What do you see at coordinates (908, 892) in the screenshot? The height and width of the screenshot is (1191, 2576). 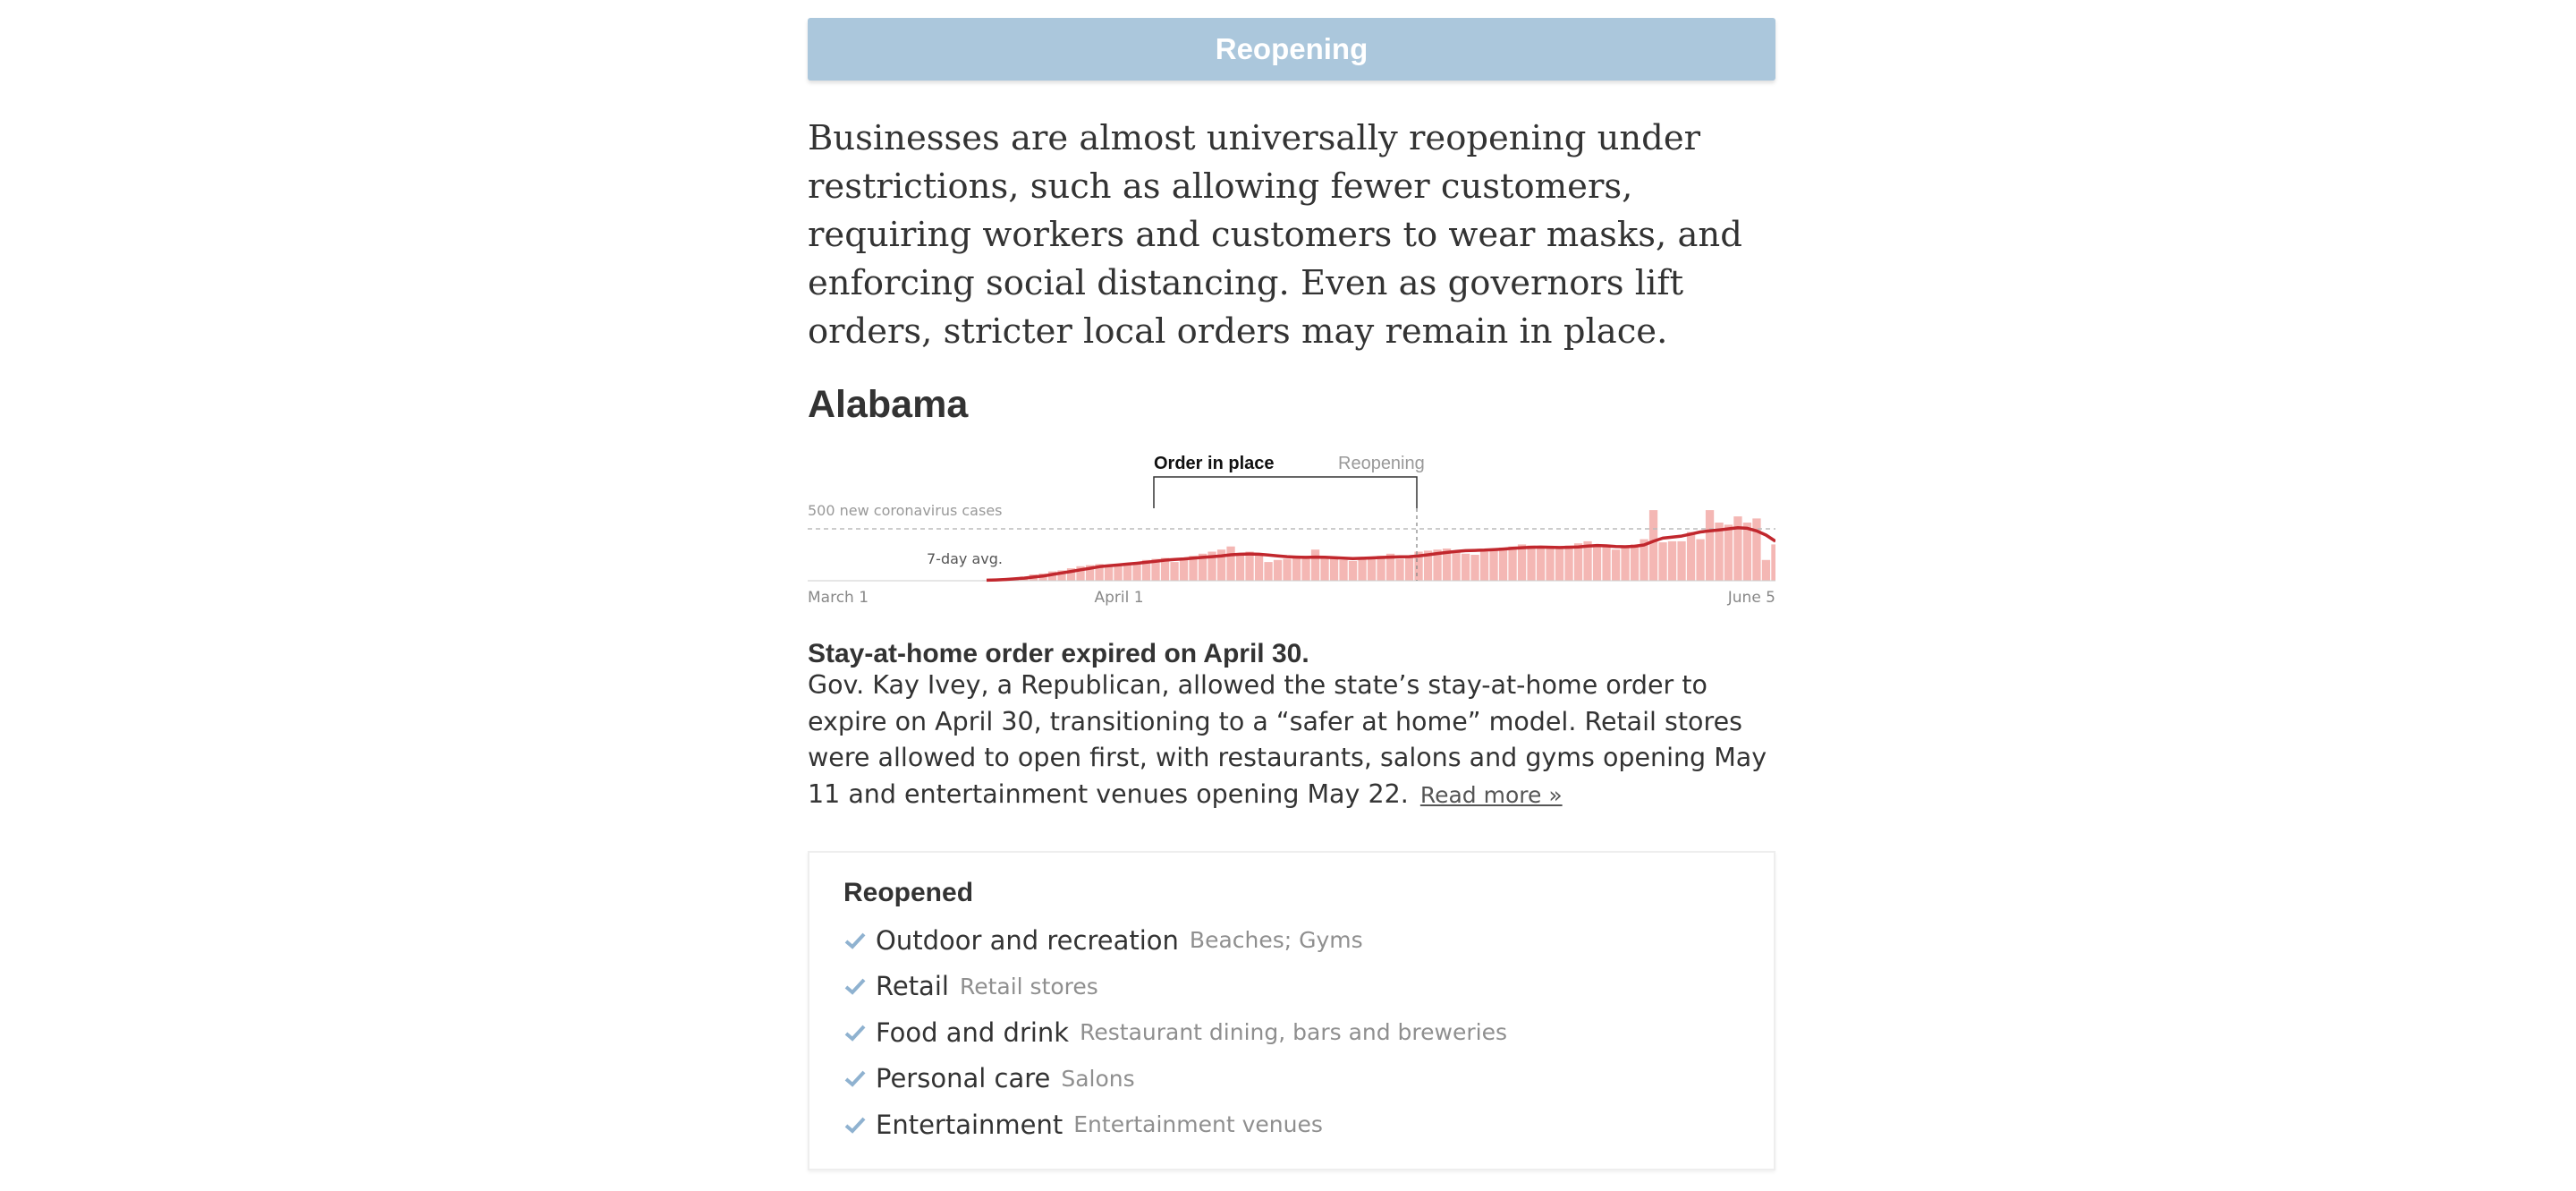 I see `reopened-title: Reopened` at bounding box center [908, 892].